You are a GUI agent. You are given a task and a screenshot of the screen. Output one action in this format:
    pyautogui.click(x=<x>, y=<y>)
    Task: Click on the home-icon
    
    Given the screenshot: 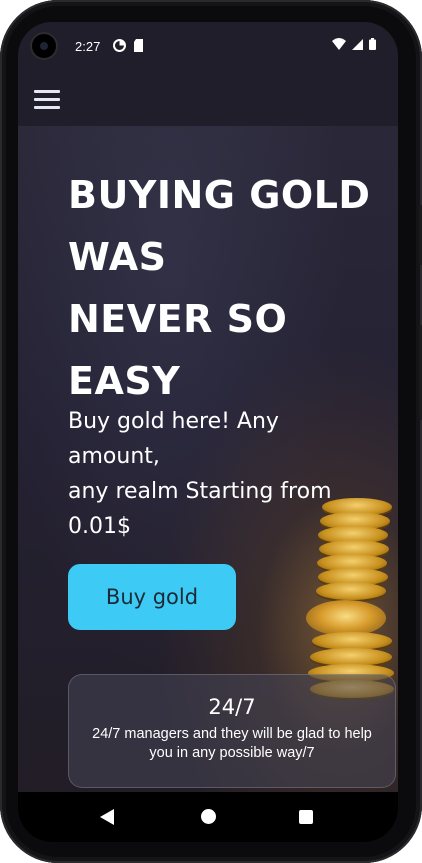 What is the action you would take?
    pyautogui.click(x=208, y=816)
    